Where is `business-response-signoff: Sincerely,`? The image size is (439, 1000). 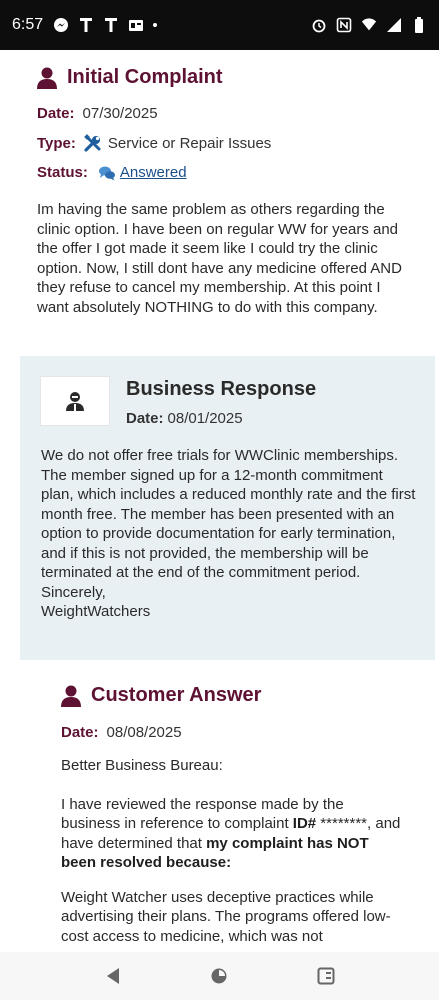
business-response-signoff: Sincerely, is located at coordinates (73, 592).